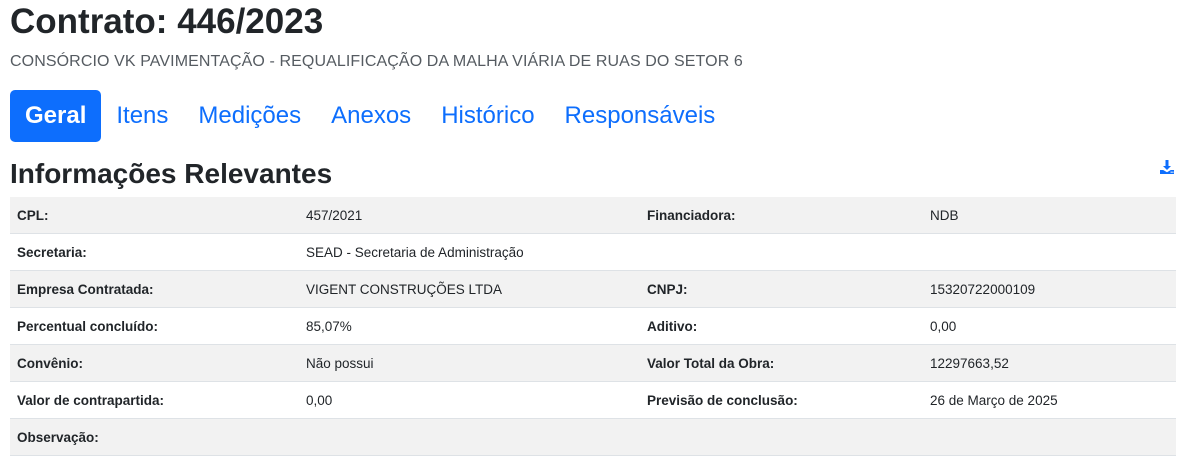  Describe the element at coordinates (142, 116) in the screenshot. I see `tab-itens: Itens` at that location.